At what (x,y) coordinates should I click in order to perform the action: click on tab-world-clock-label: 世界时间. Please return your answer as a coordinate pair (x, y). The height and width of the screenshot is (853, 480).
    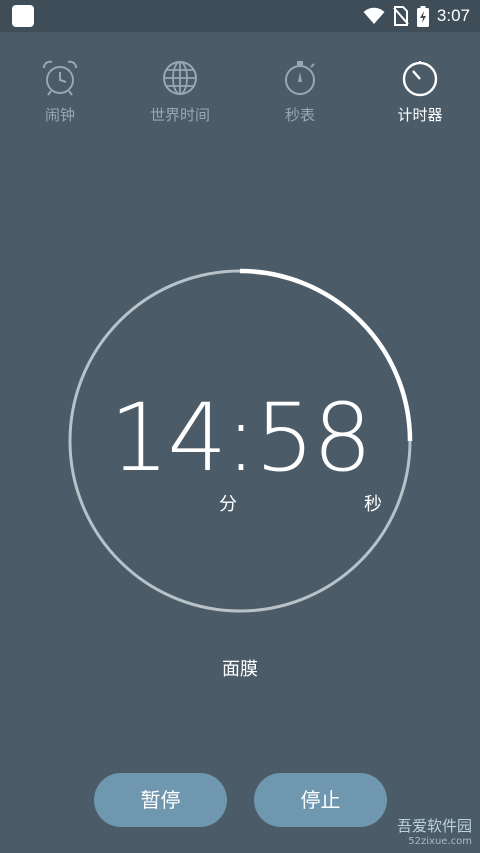
    Looking at the image, I should click on (179, 115).